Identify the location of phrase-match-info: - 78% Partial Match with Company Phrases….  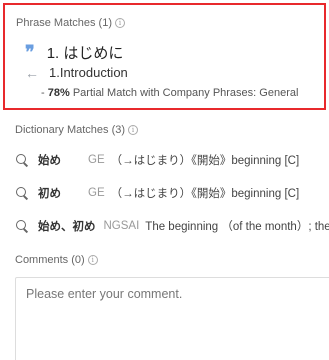
(169, 93).